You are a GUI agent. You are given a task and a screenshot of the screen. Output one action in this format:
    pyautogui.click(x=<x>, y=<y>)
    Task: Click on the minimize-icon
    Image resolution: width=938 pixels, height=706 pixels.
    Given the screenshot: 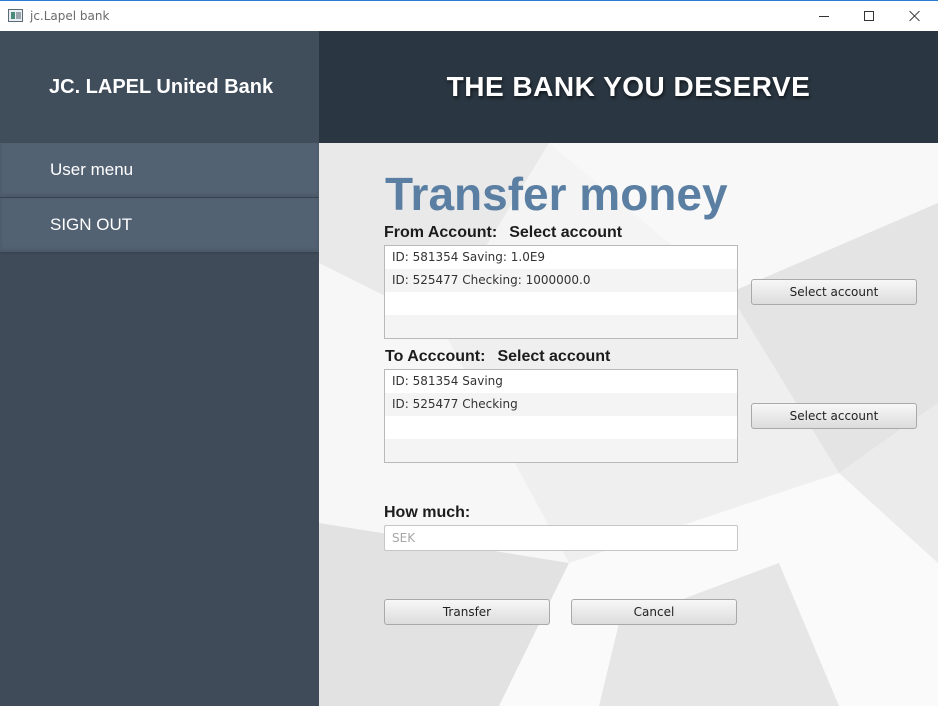 What is the action you would take?
    pyautogui.click(x=824, y=16)
    